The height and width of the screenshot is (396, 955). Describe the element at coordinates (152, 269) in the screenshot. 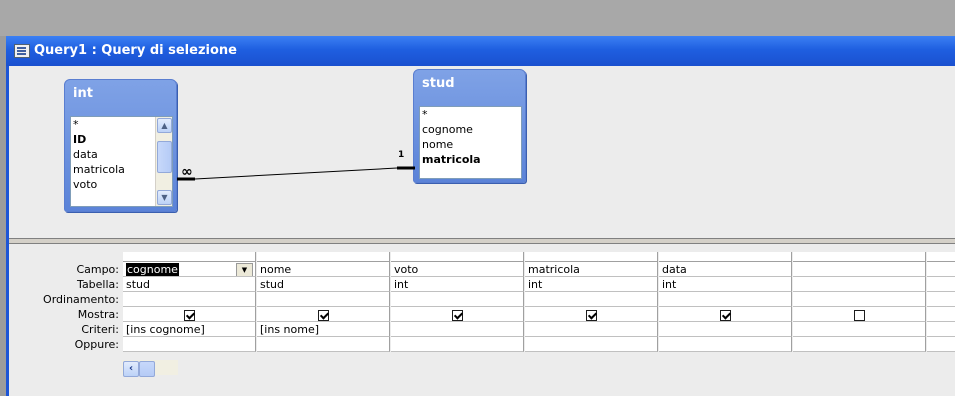

I see `campo-value: cognome` at that location.